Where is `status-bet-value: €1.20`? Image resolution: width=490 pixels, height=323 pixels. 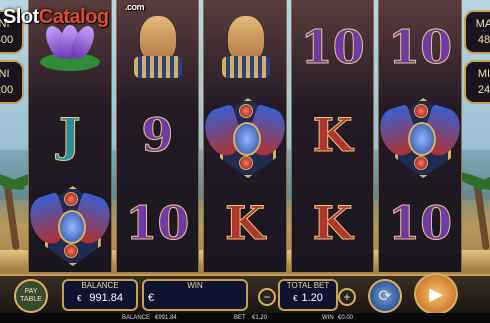 status-bet-value: €1.20 is located at coordinates (260, 318).